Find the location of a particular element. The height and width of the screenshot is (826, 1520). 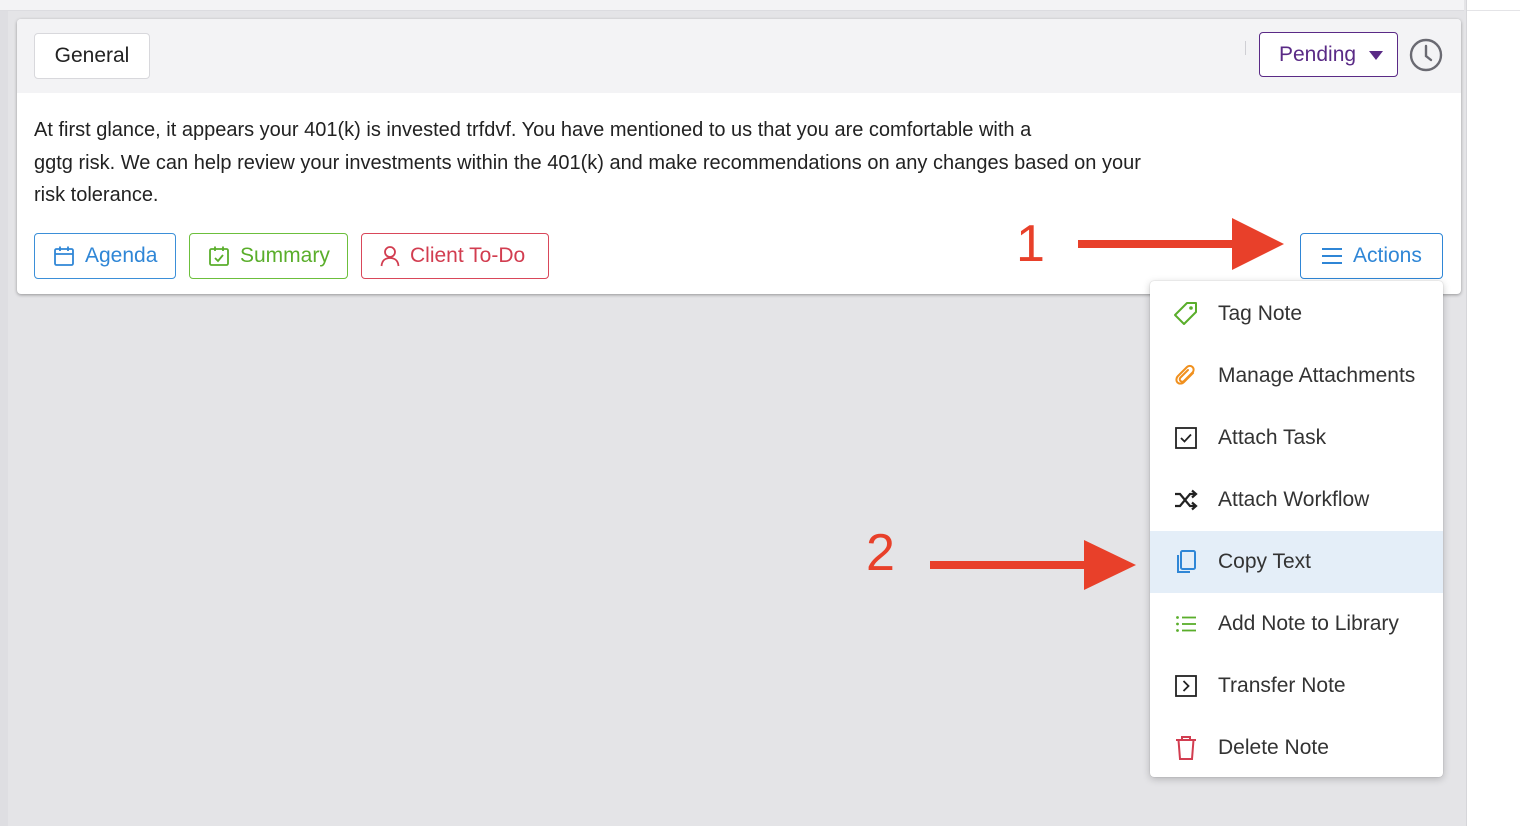

status-dropdown: Pending is located at coordinates (1328, 54).